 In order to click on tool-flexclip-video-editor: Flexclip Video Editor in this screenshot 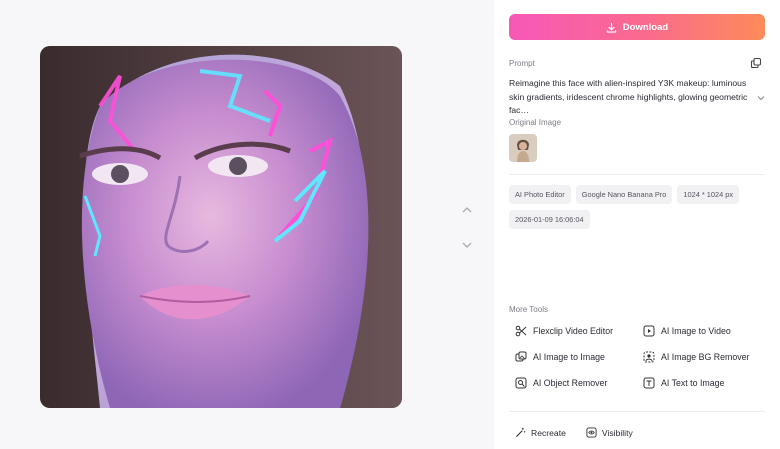, I will do `click(564, 331)`.